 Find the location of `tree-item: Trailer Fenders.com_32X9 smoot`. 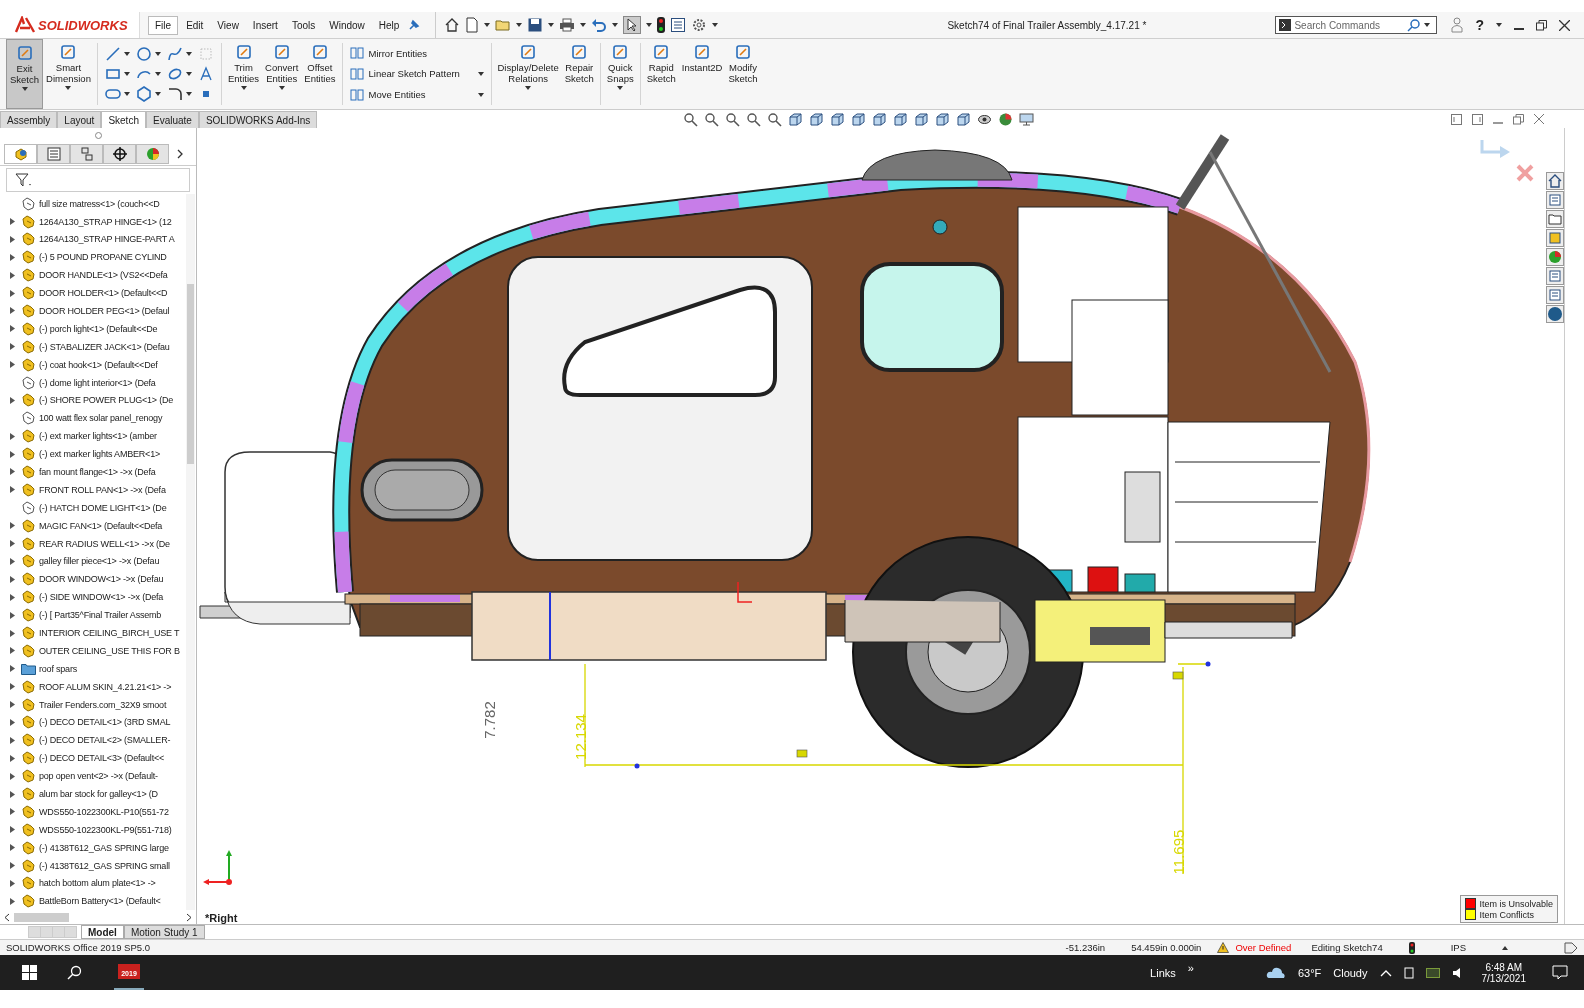

tree-item: Trailer Fenders.com_32X9 smoot is located at coordinates (103, 704).